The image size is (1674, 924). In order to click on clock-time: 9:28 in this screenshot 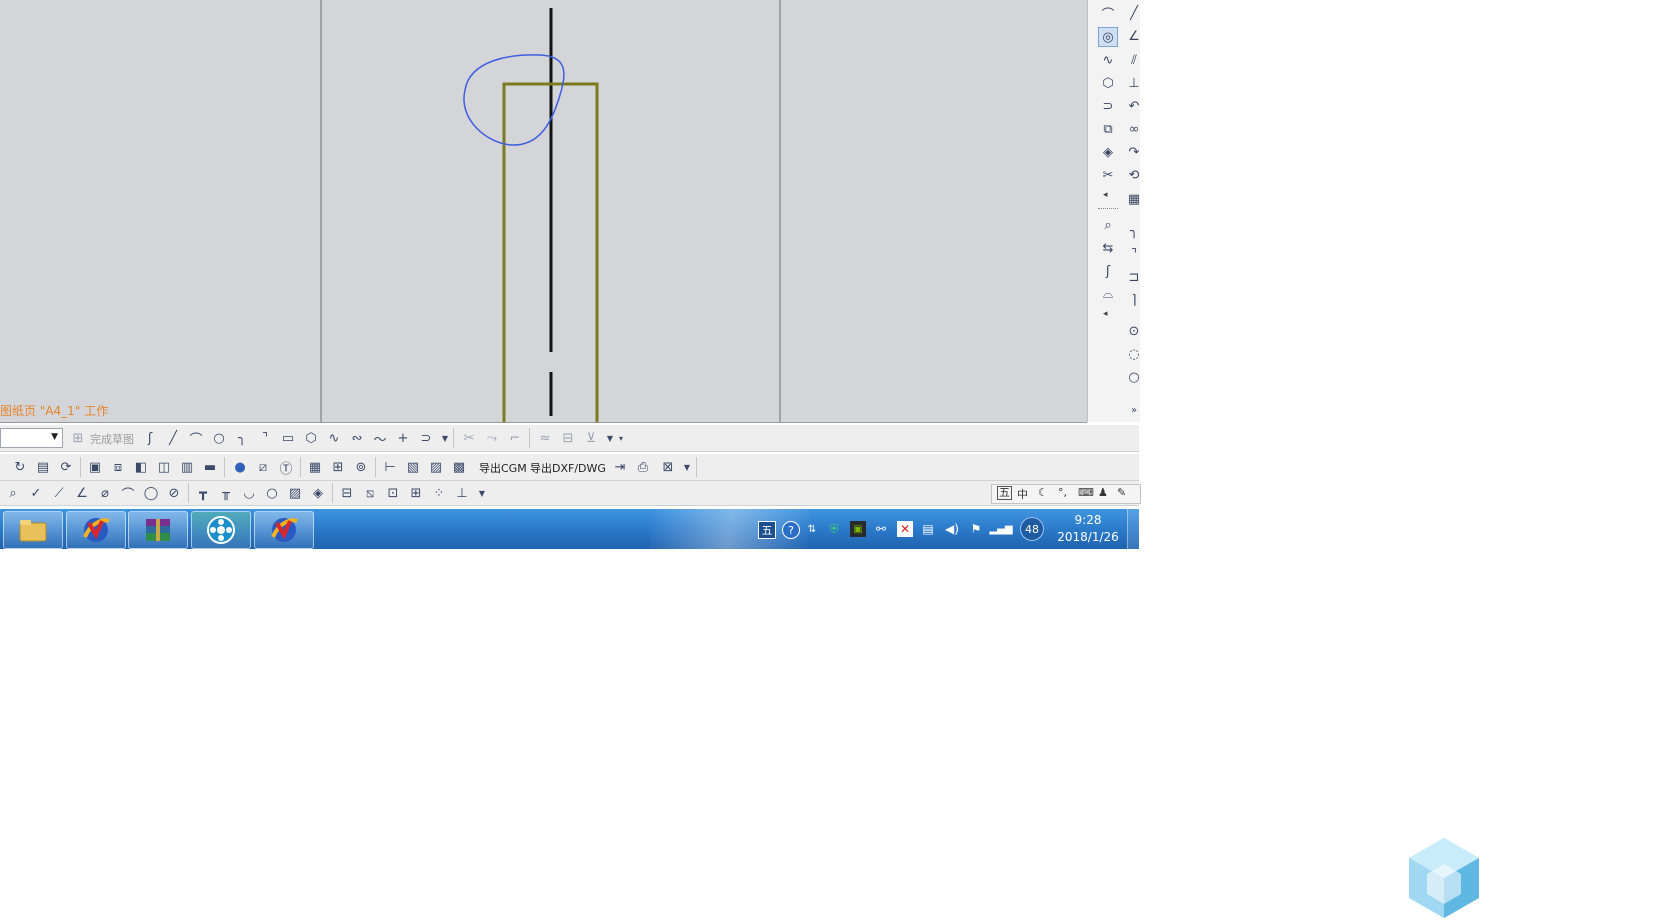, I will do `click(1088, 520)`.